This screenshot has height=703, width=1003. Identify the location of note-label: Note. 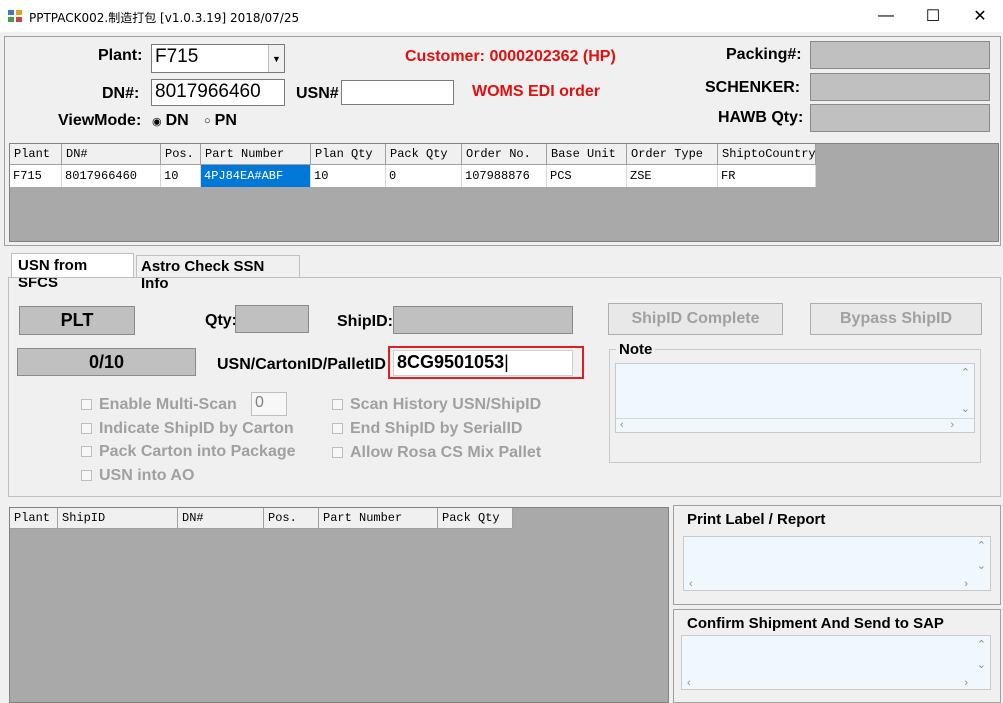
(636, 349).